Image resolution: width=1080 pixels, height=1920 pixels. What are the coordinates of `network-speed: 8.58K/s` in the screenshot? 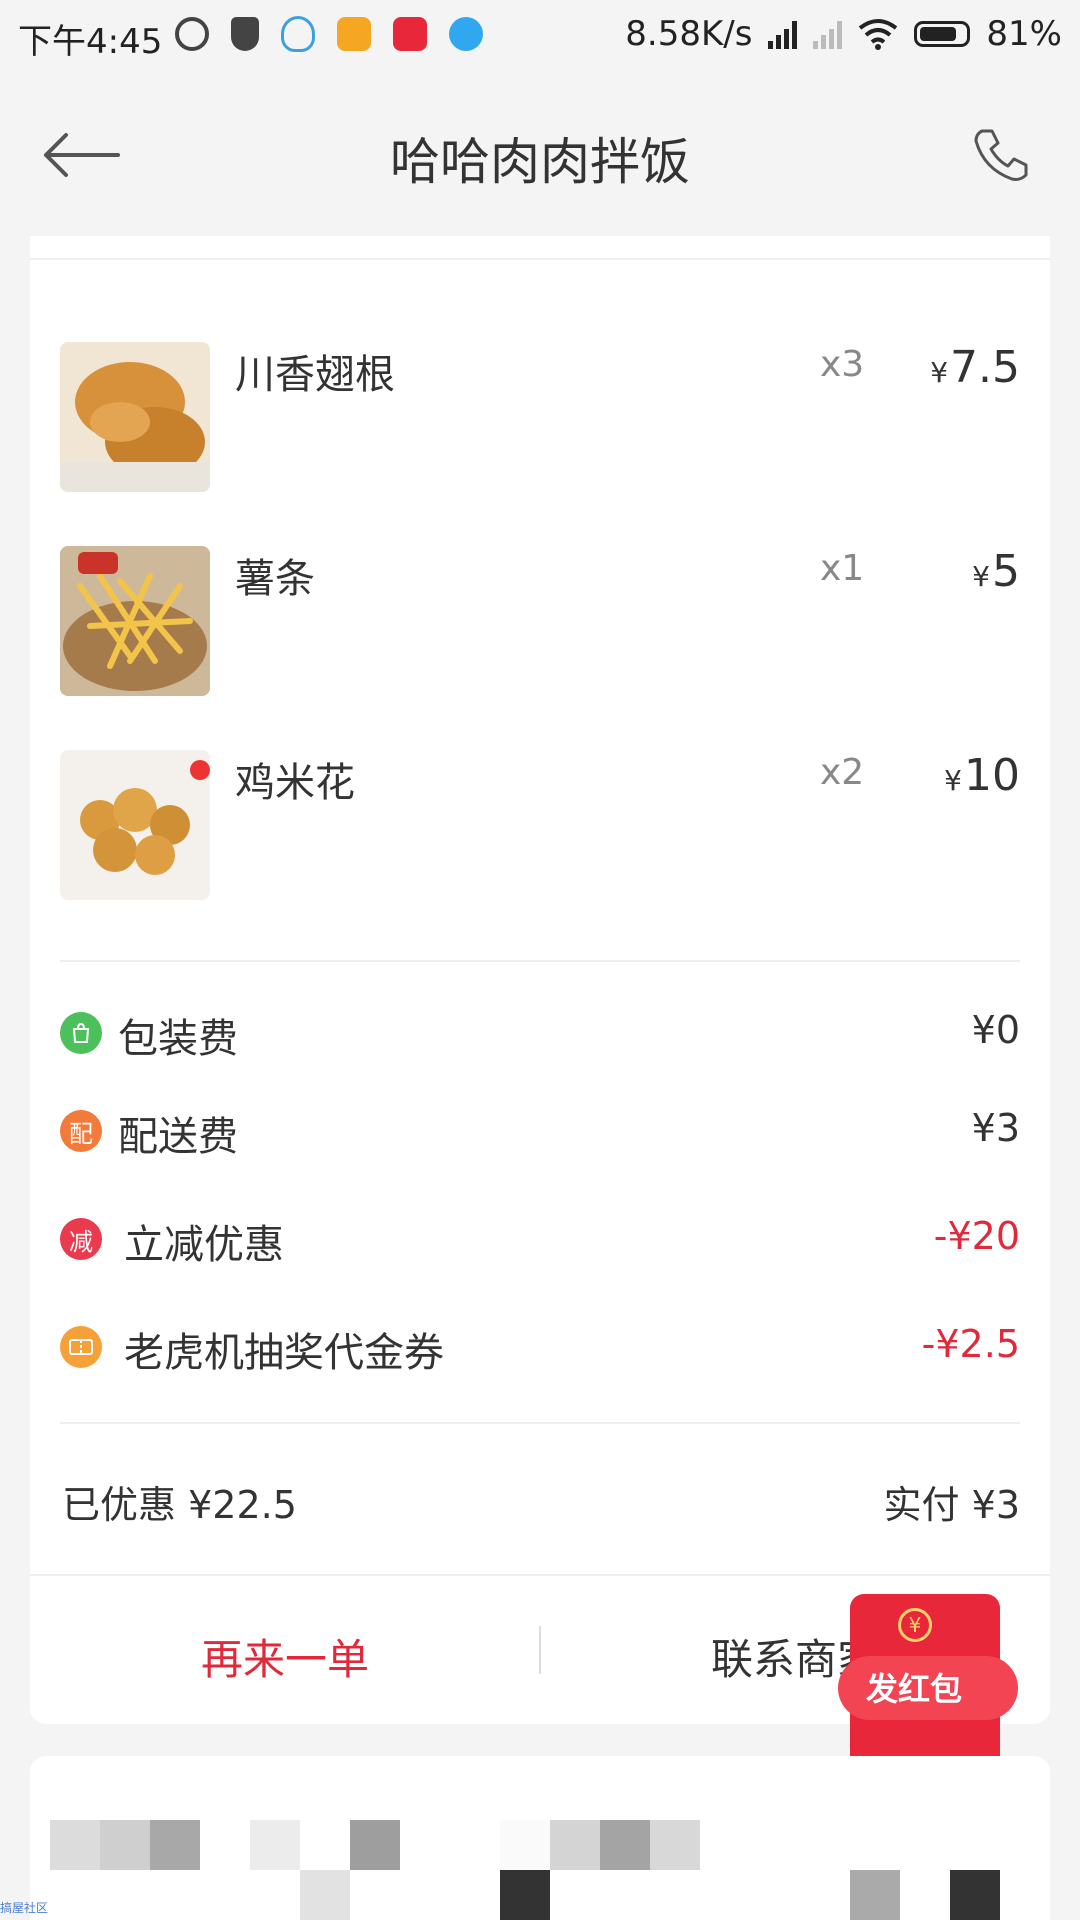 It's located at (689, 34).